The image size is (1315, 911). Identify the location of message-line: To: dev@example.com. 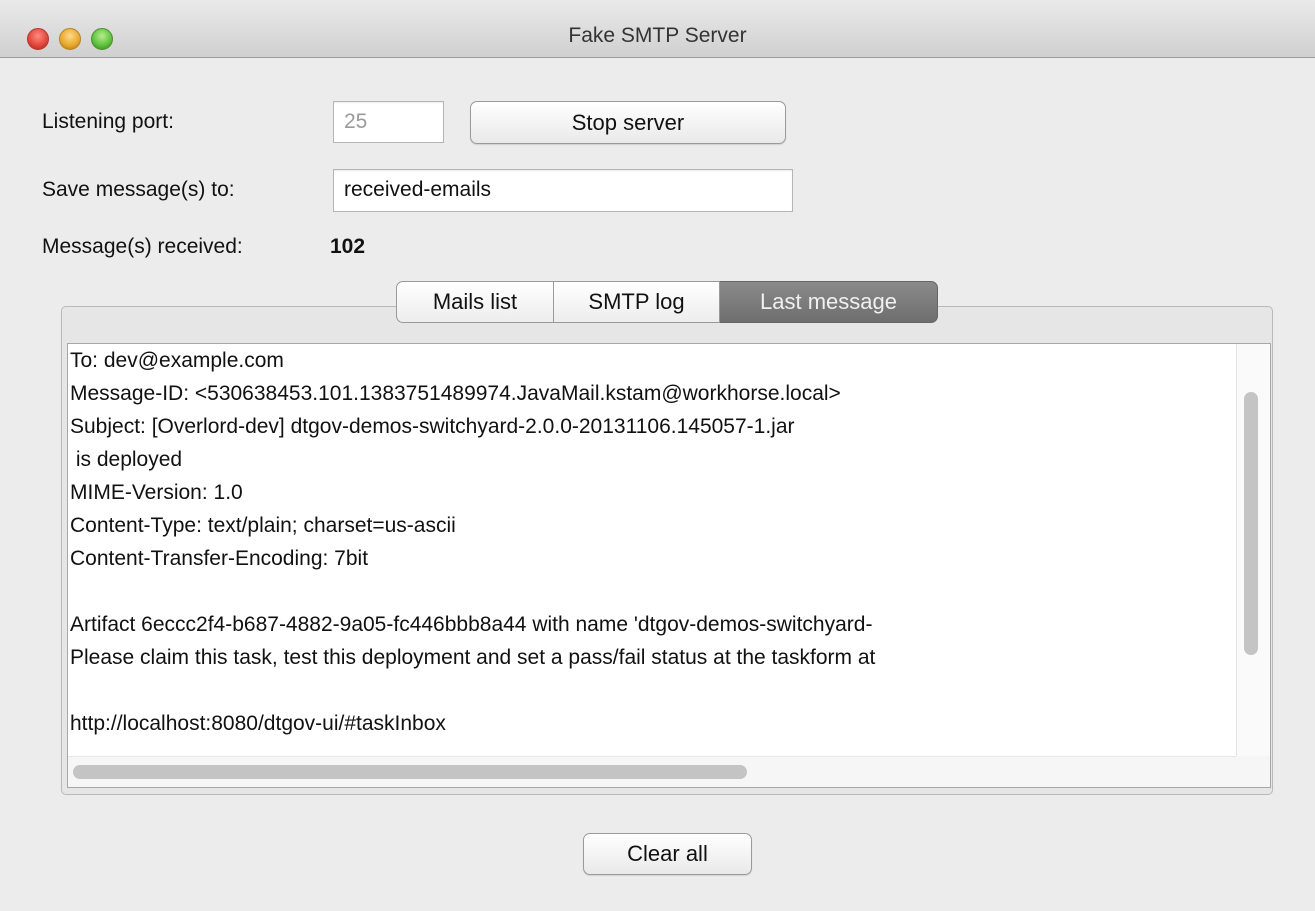
(177, 360).